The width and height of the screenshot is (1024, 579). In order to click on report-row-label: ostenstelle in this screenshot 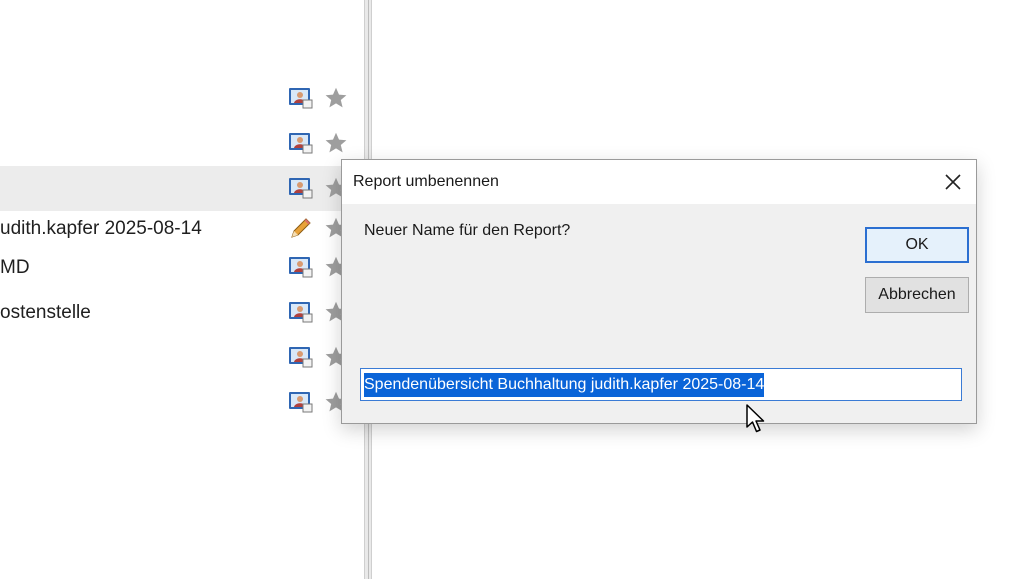, I will do `click(45, 312)`.